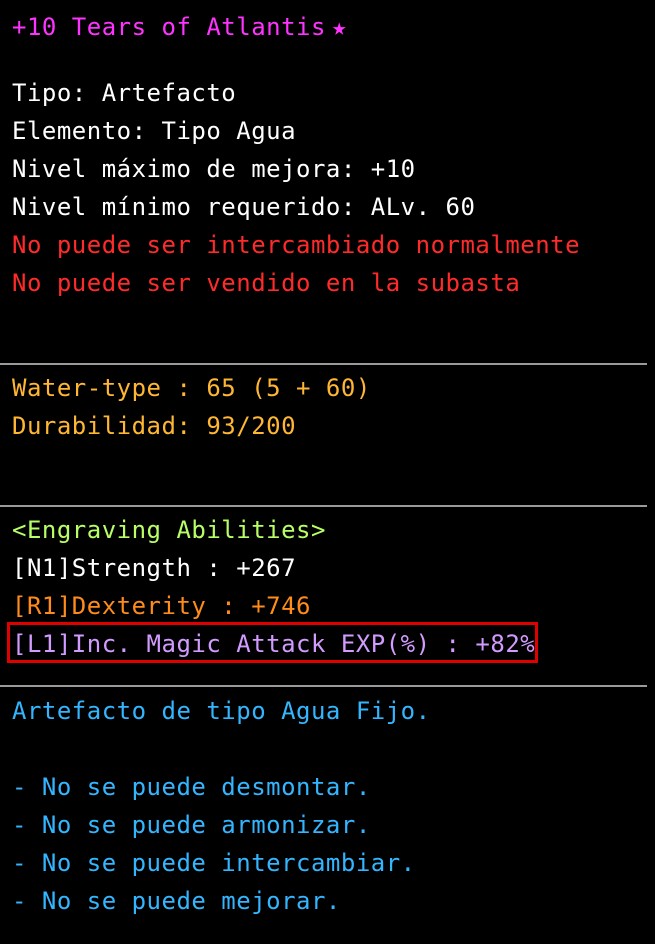  I want to click on highlight-box, so click(272, 642).